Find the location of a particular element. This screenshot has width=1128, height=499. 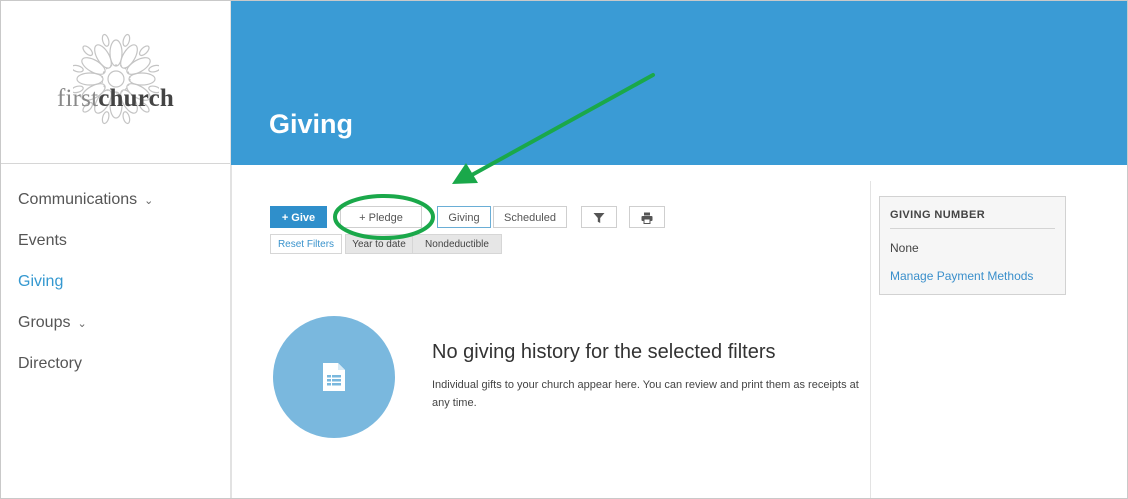

filter-button is located at coordinates (599, 217).